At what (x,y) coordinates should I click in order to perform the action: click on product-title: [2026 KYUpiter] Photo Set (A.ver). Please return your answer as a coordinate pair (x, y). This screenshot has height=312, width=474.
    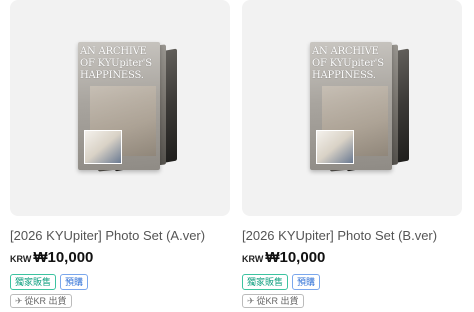
    Looking at the image, I should click on (120, 235).